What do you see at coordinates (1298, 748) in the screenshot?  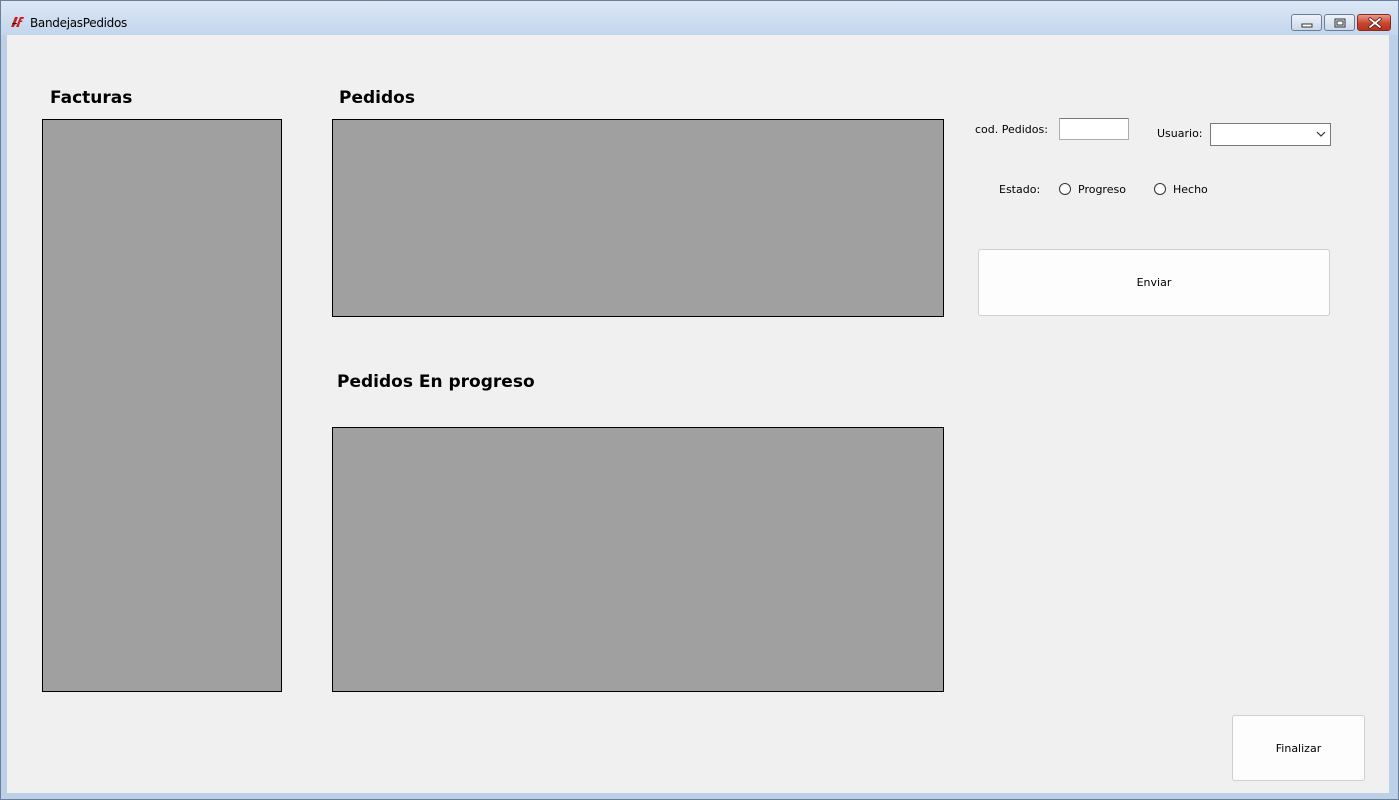 I see `finalizar-button: Finalizar` at bounding box center [1298, 748].